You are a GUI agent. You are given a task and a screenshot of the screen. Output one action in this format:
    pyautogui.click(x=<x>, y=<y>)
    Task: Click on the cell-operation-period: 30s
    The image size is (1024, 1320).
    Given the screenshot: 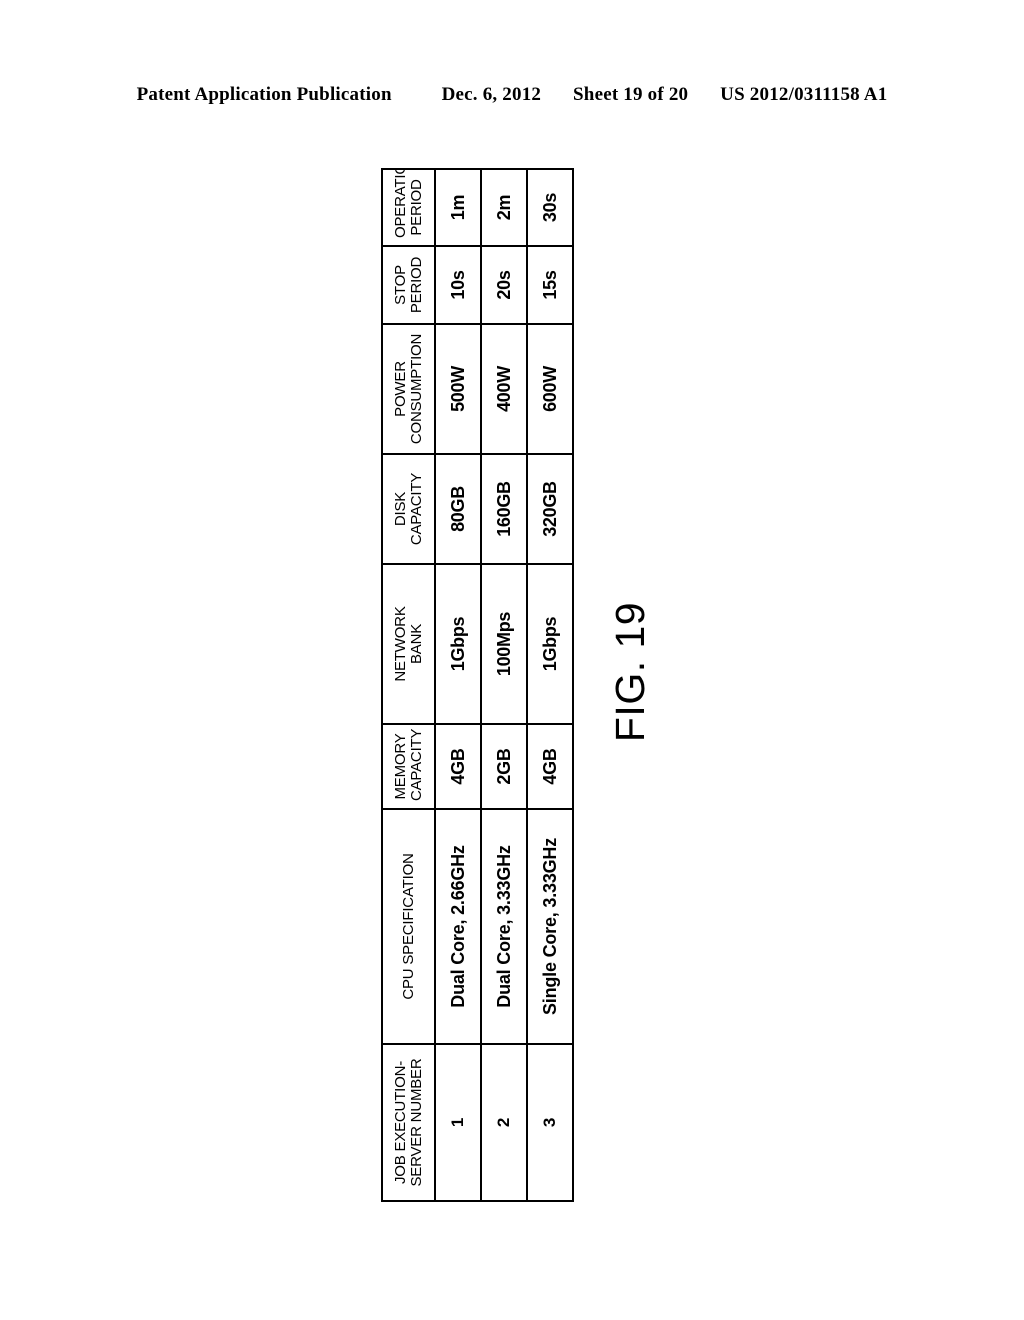 What is the action you would take?
    pyautogui.click(x=550, y=207)
    